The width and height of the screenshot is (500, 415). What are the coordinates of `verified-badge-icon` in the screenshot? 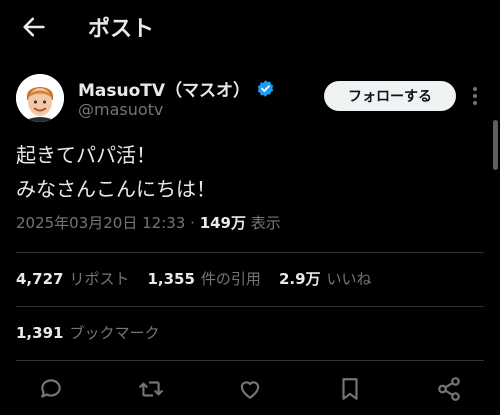 It's located at (265, 88).